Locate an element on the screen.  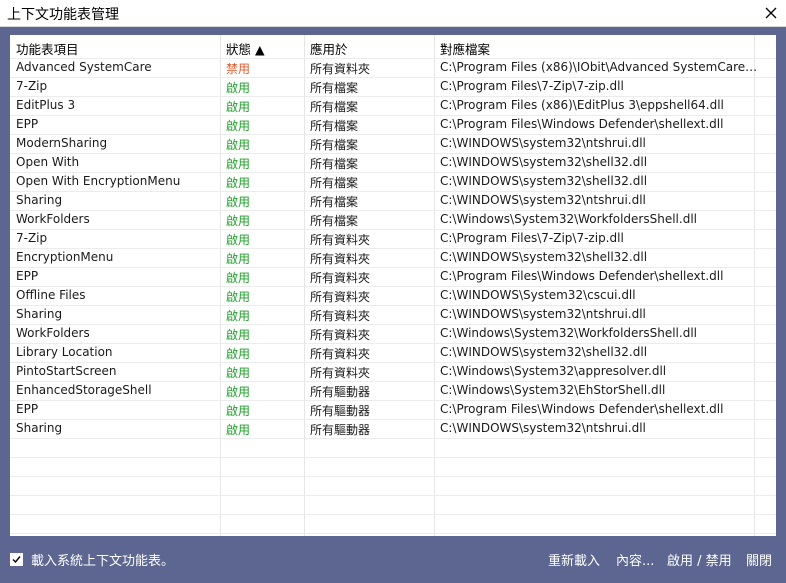
row-item-name: EditPlus 3 is located at coordinates (46, 105).